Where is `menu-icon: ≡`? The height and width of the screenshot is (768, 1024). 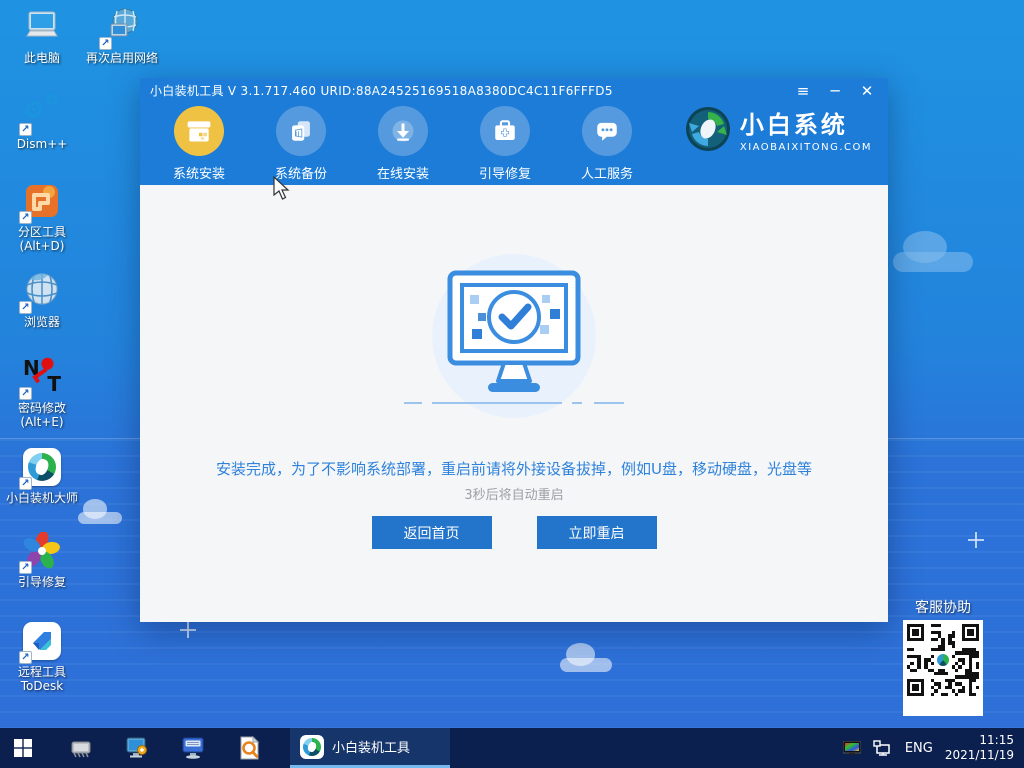 menu-icon: ≡ is located at coordinates (803, 91).